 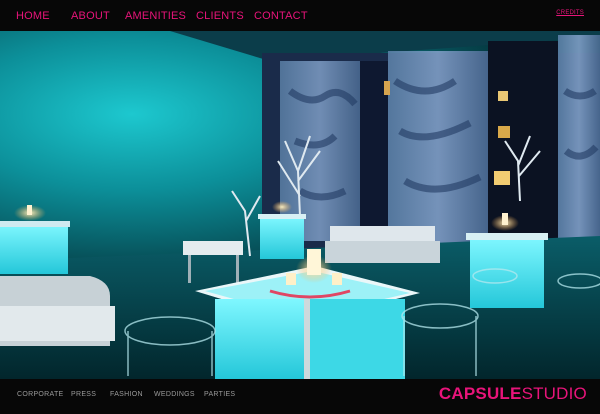 What do you see at coordinates (554, 393) in the screenshot?
I see `brand-name-regular: STUDIO` at bounding box center [554, 393].